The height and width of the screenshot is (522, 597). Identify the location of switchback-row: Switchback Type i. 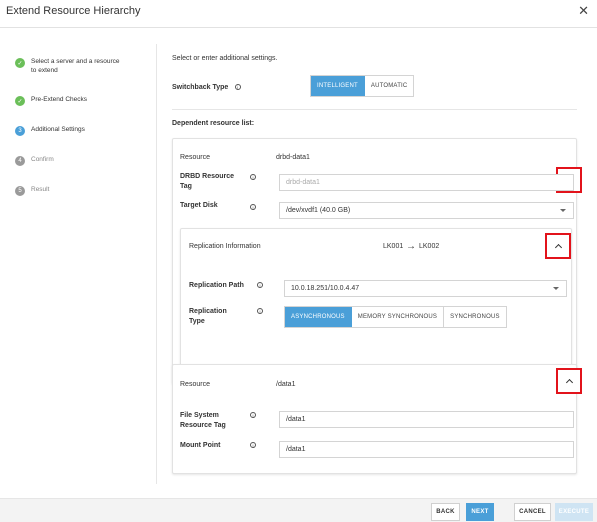
(206, 86).